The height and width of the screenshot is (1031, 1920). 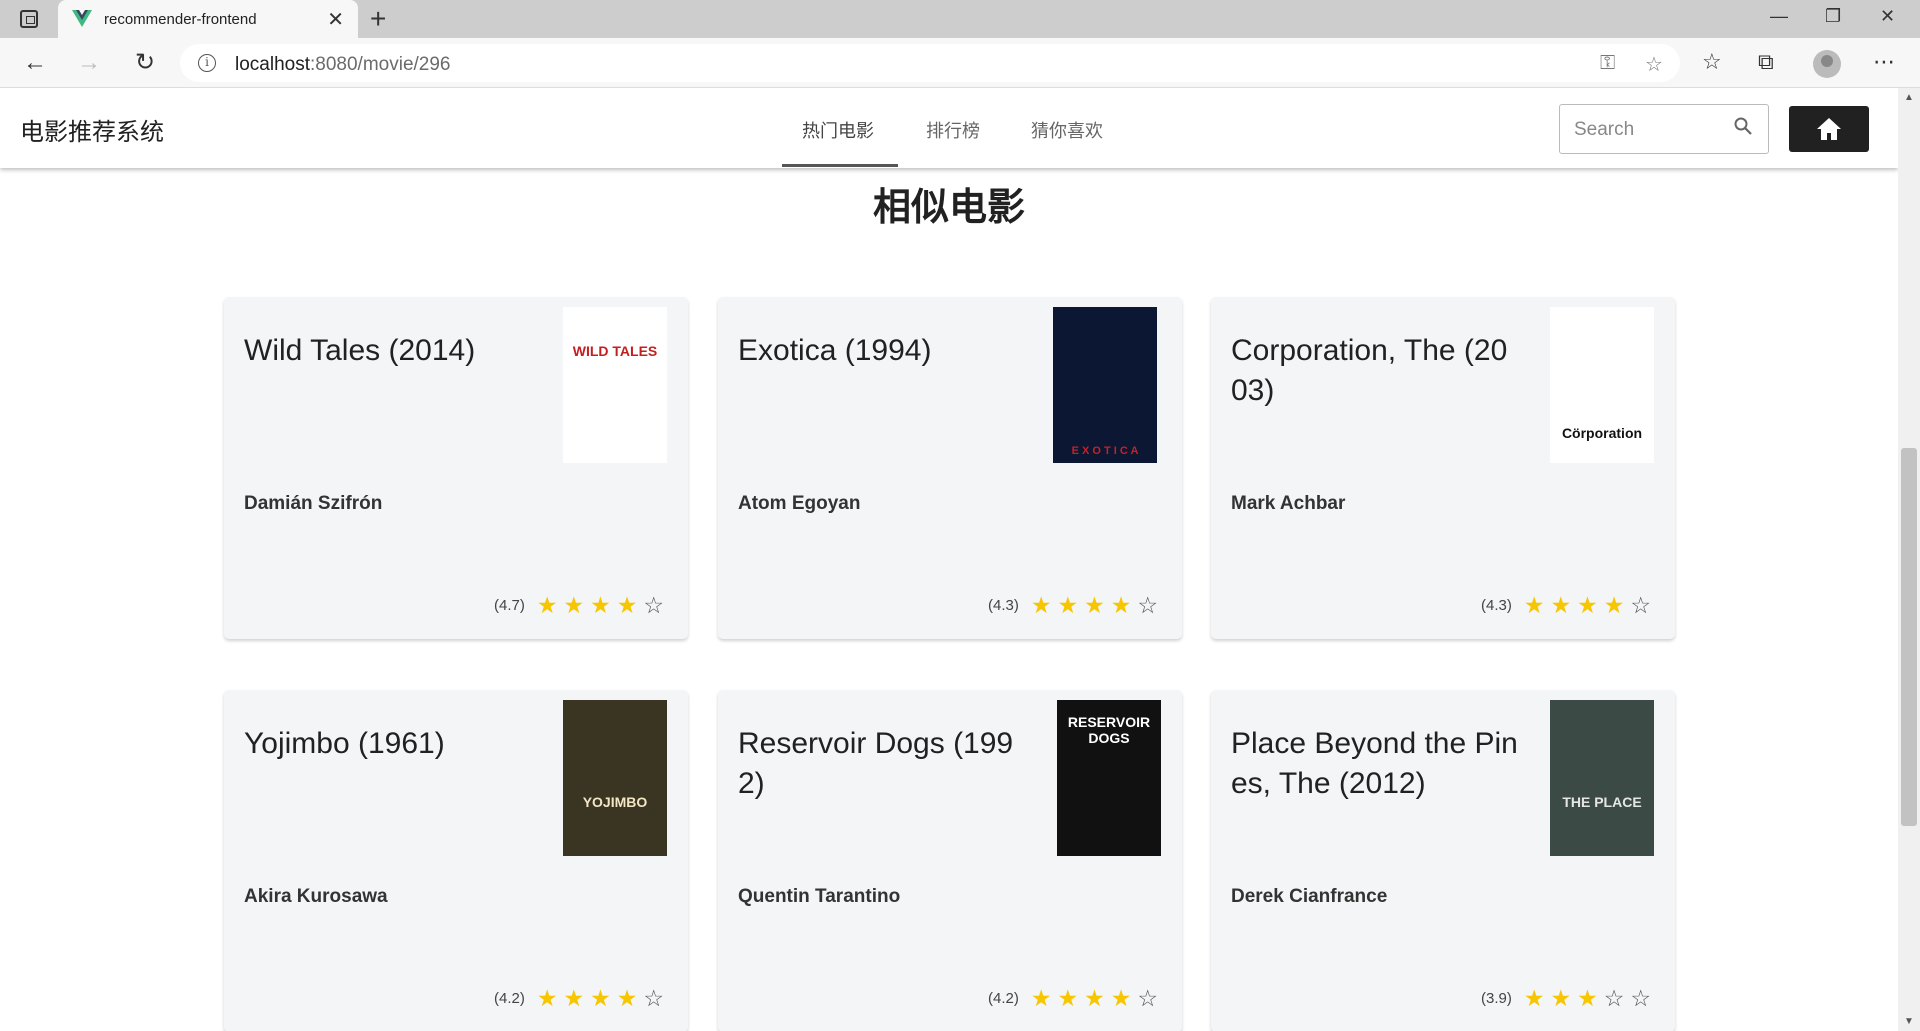 I want to click on collections-icon: ⧉, so click(x=1766, y=62).